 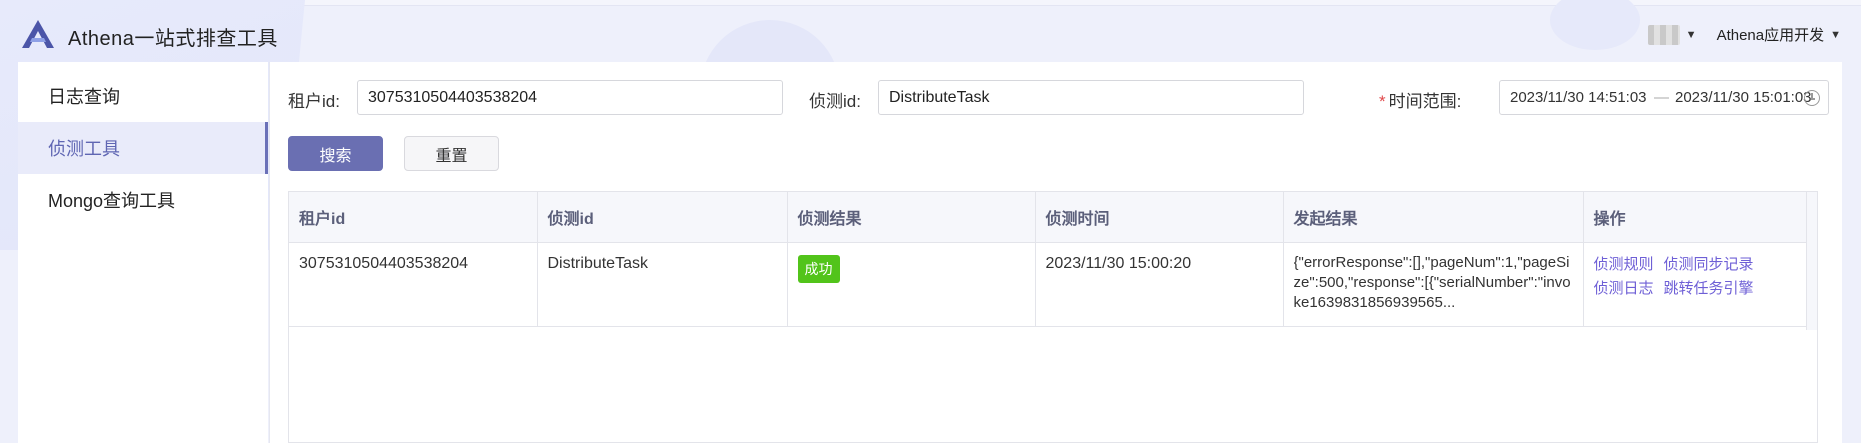 What do you see at coordinates (1811, 261) in the screenshot?
I see `table-scroll-gutter` at bounding box center [1811, 261].